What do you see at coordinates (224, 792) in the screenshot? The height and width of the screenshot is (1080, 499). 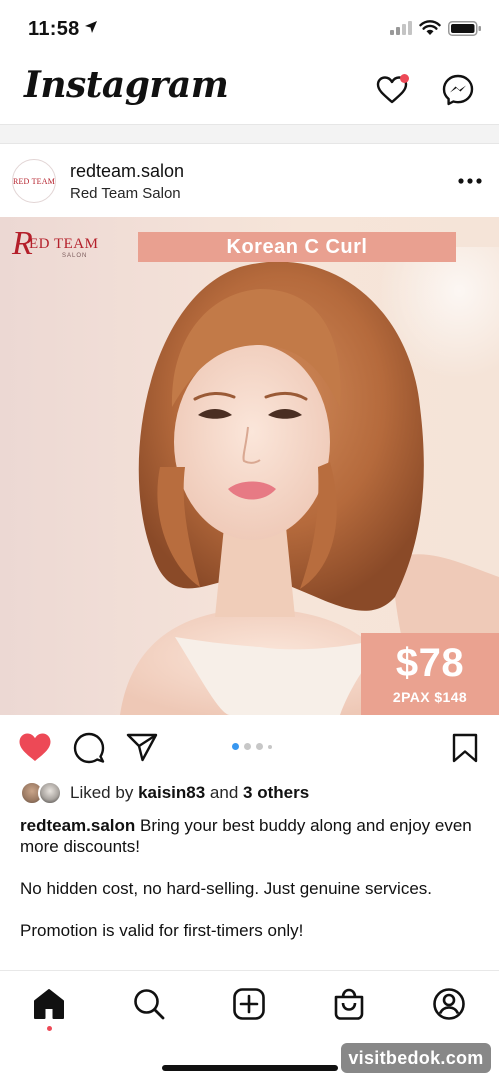 I see `likes-and: and` at bounding box center [224, 792].